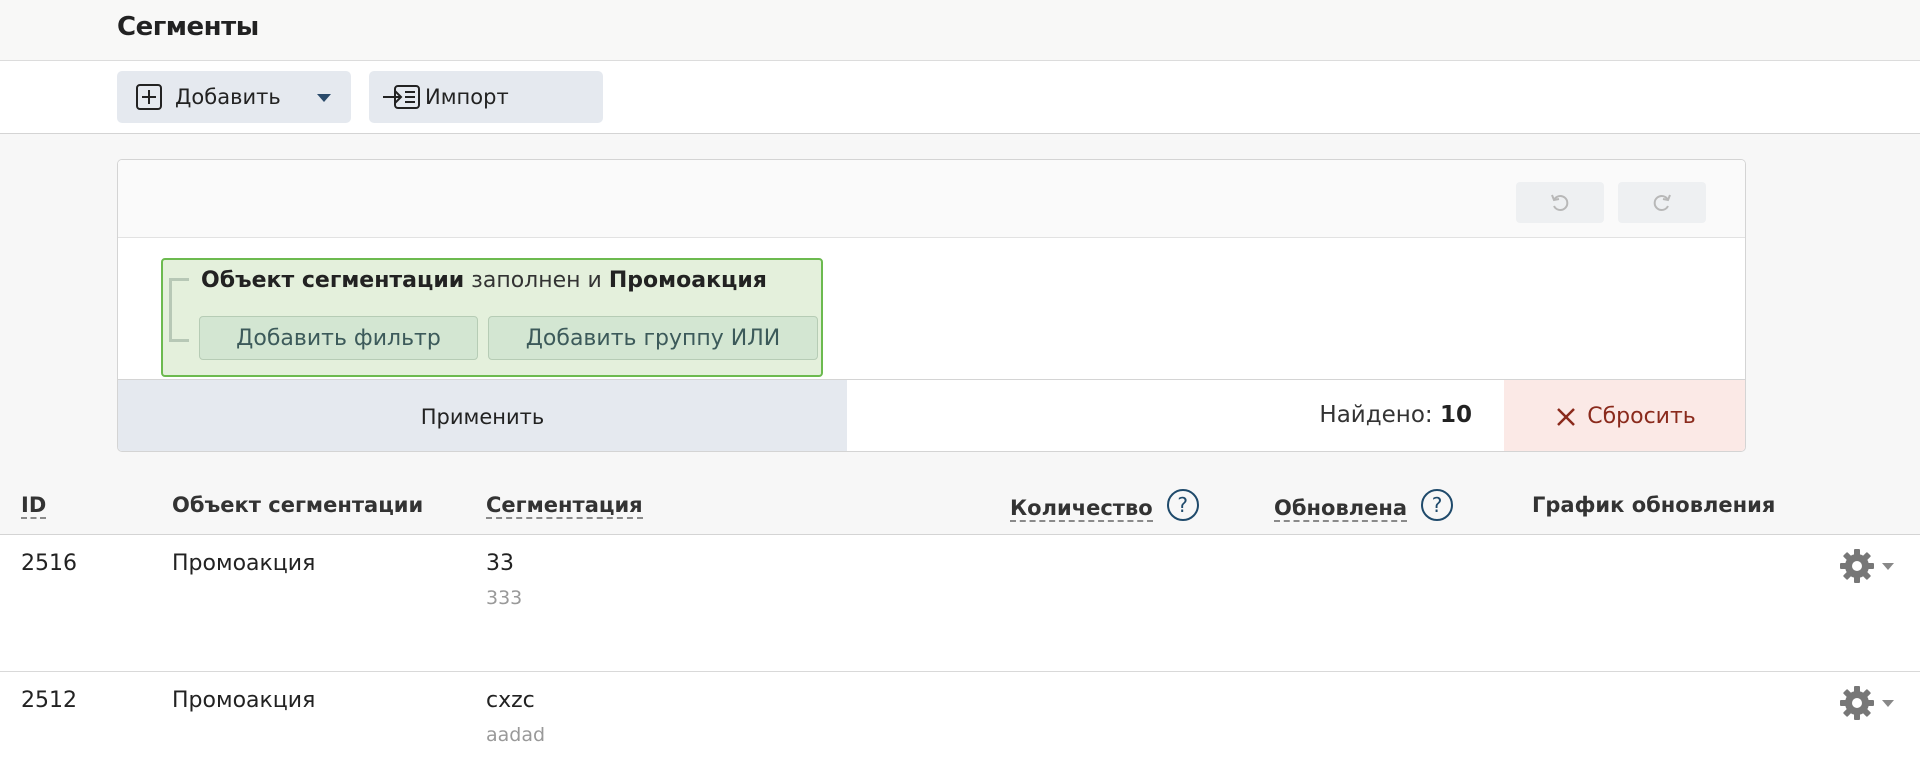 The image size is (1920, 767). I want to click on page-header: Сегменты, so click(960, 30).